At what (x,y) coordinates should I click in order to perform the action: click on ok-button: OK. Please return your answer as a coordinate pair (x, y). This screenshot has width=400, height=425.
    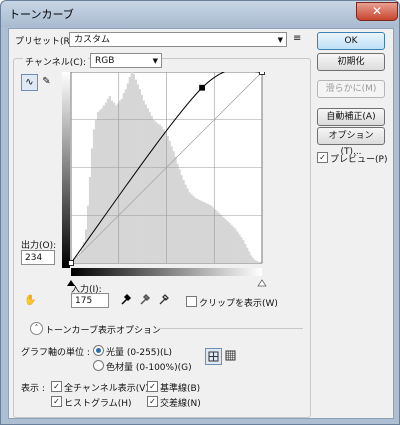
    Looking at the image, I should click on (351, 41).